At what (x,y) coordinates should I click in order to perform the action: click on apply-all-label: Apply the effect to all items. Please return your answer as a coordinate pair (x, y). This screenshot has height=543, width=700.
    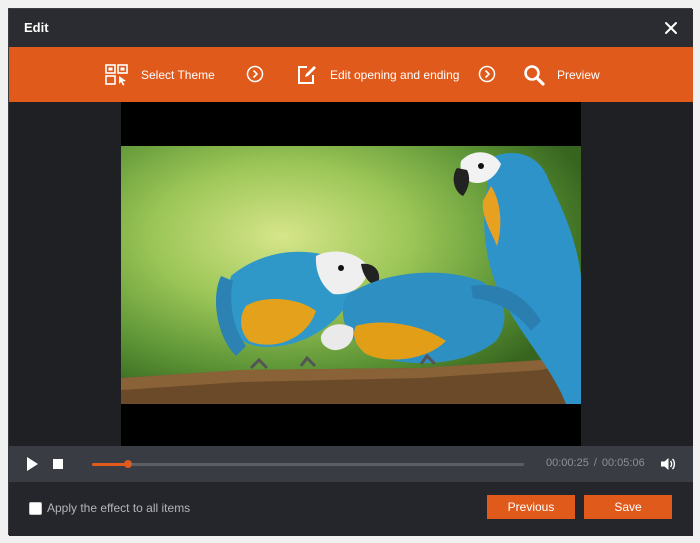
    Looking at the image, I should click on (119, 508).